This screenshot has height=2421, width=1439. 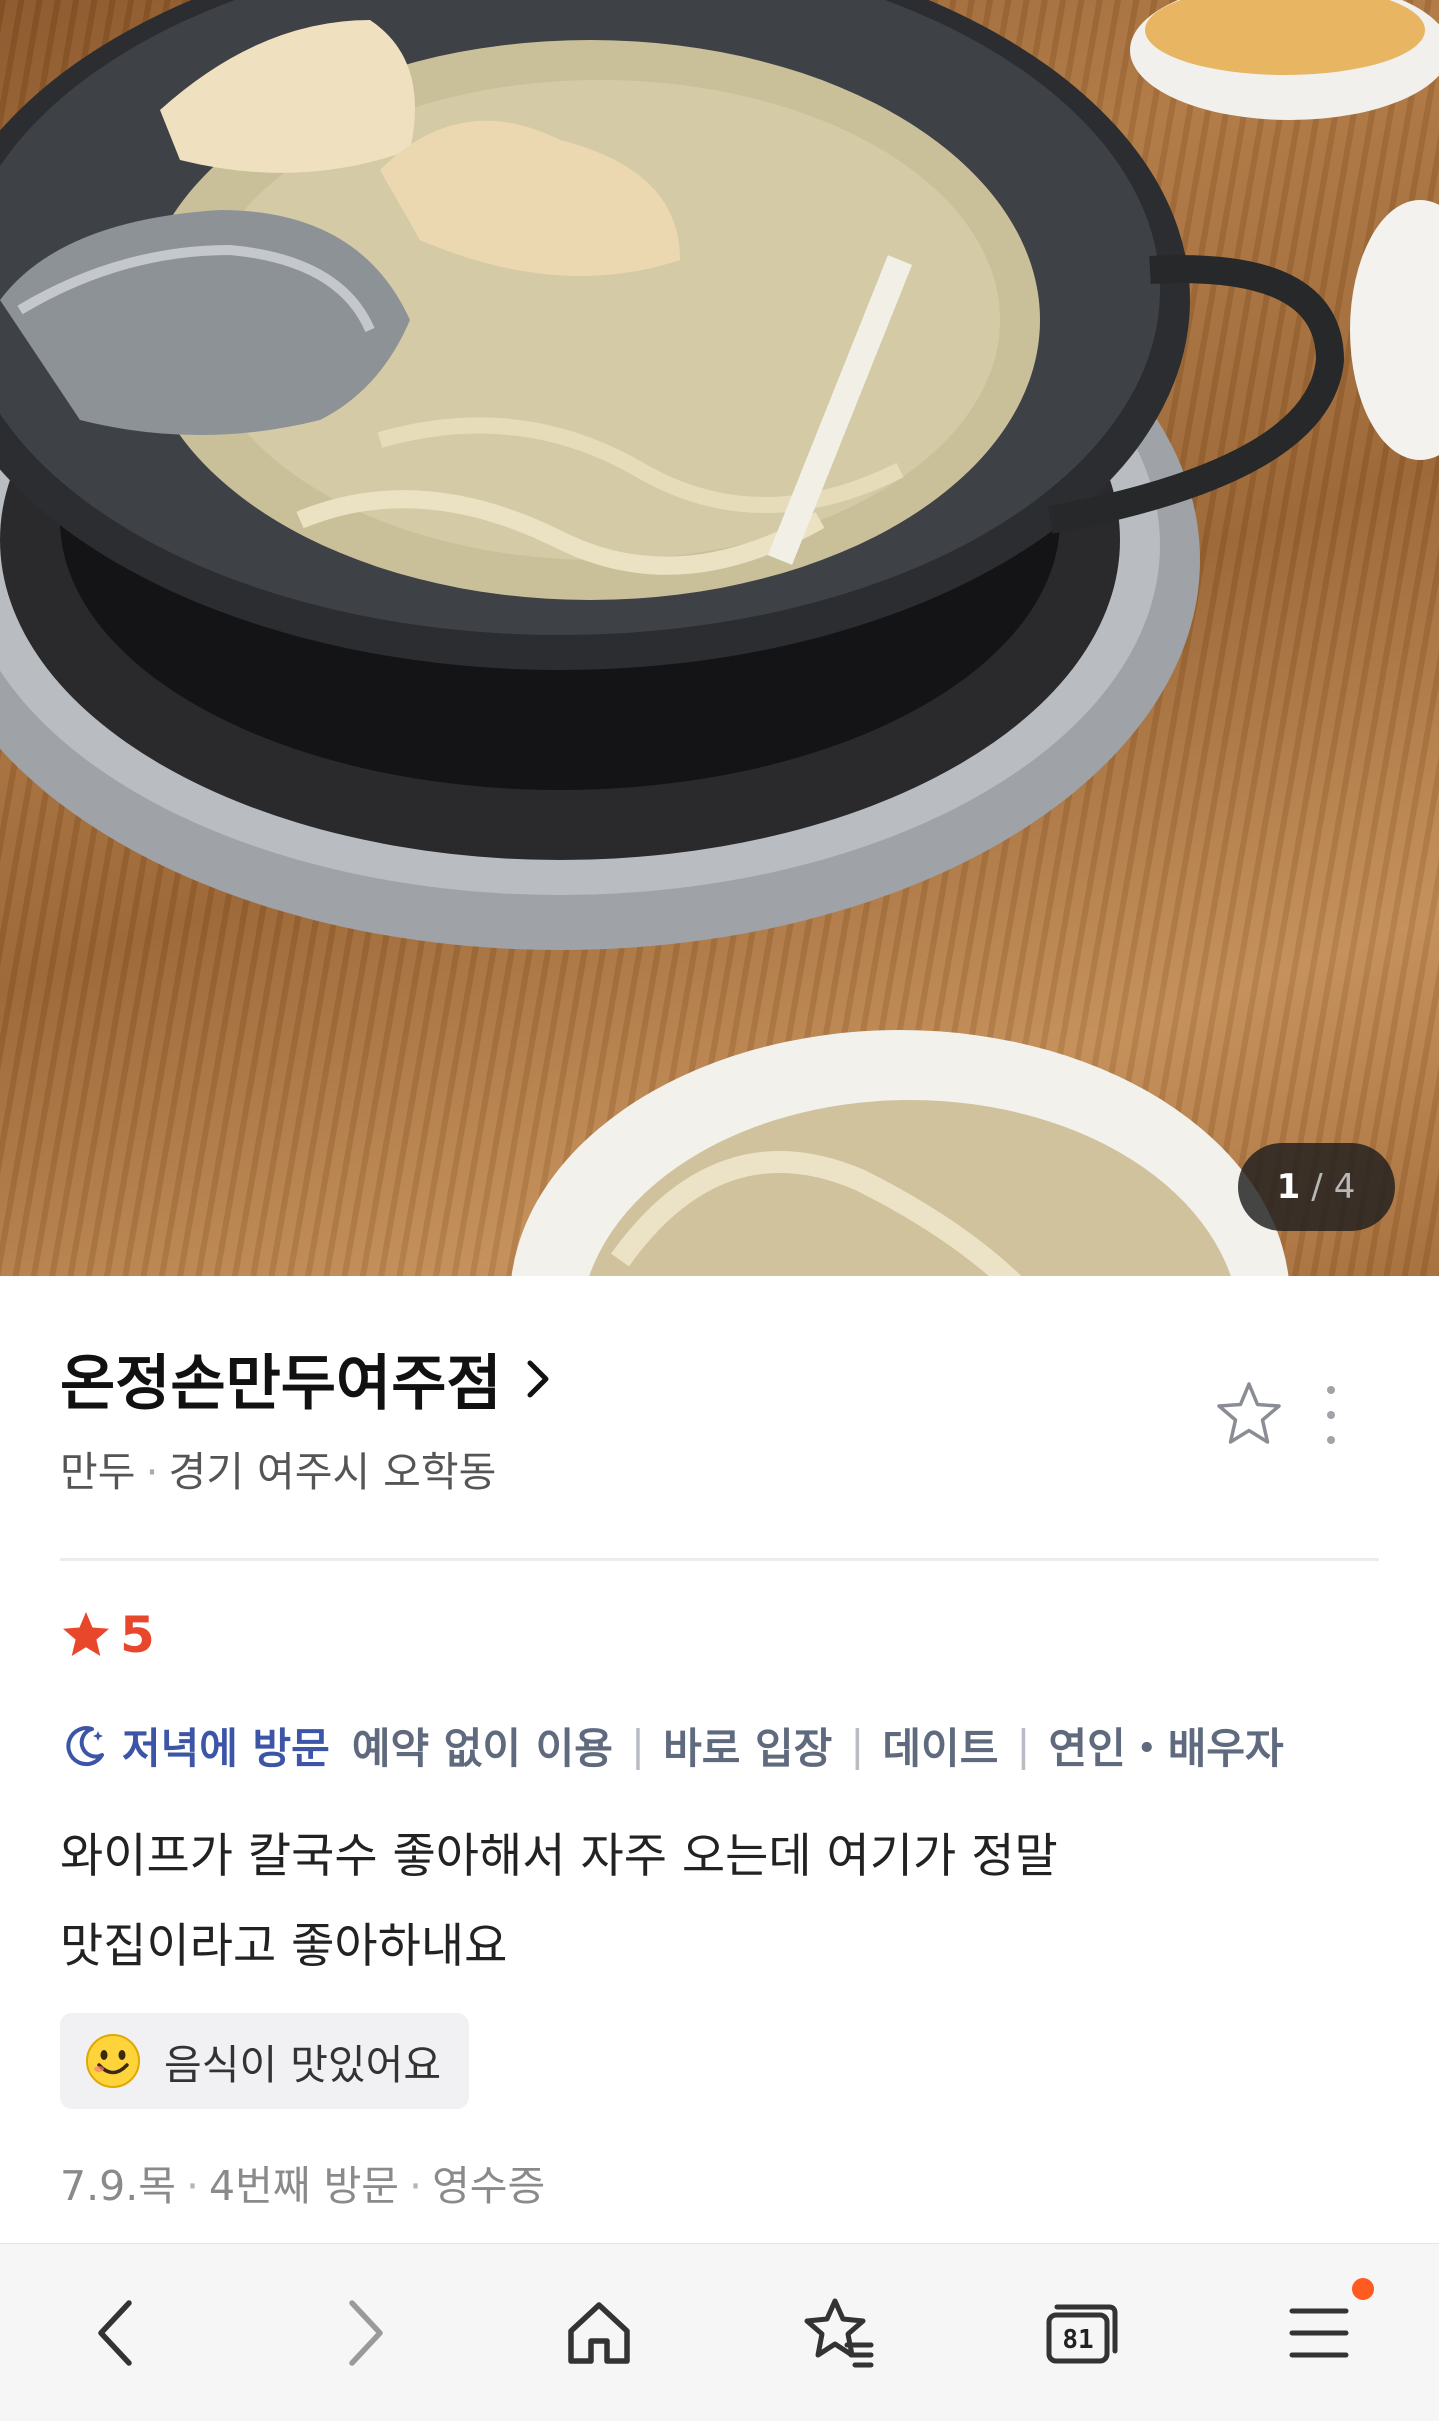 I want to click on star-outline-icon, so click(x=1249, y=1413).